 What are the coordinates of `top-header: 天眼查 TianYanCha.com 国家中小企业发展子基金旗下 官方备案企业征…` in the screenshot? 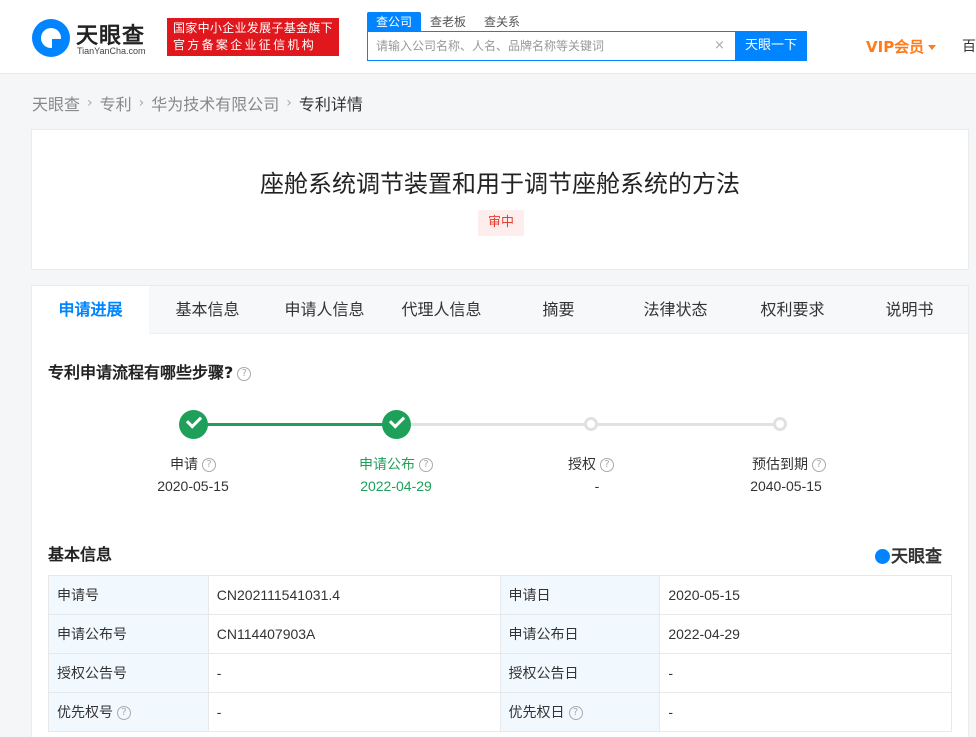 It's located at (488, 37).